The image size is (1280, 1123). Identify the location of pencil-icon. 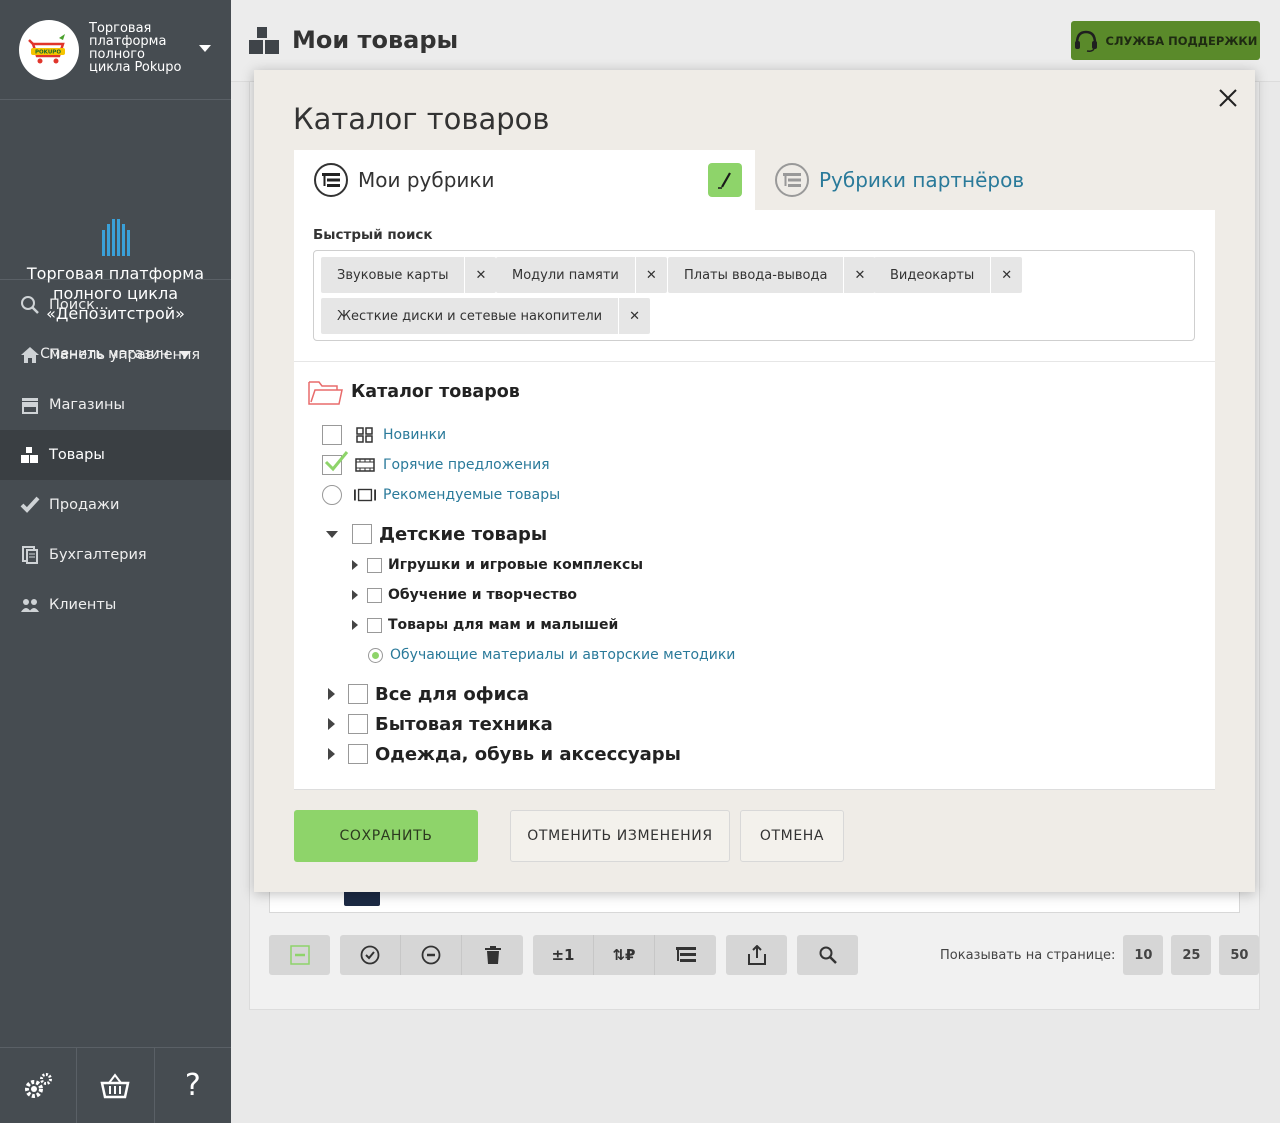
(724, 180).